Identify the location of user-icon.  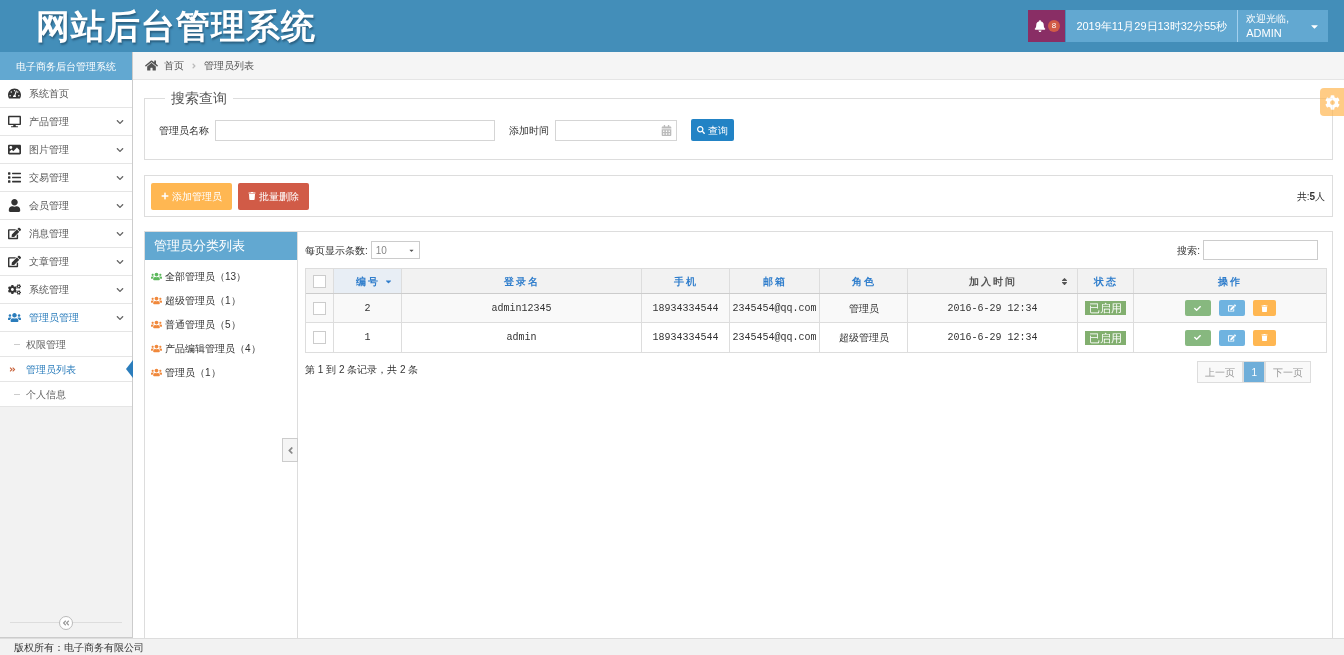
(14, 205).